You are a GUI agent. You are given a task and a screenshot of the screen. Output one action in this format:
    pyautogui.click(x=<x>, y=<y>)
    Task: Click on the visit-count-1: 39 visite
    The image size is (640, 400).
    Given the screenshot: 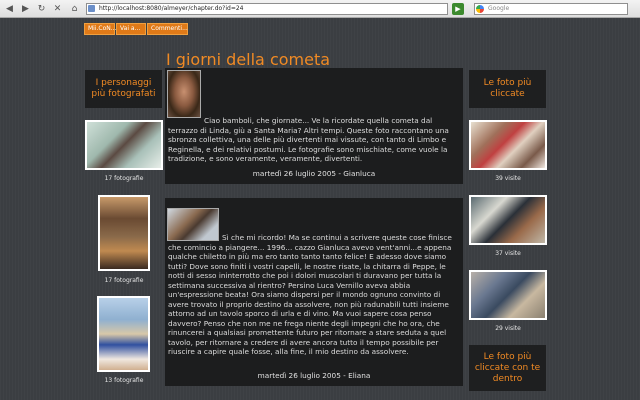 What is the action you would take?
    pyautogui.click(x=508, y=178)
    